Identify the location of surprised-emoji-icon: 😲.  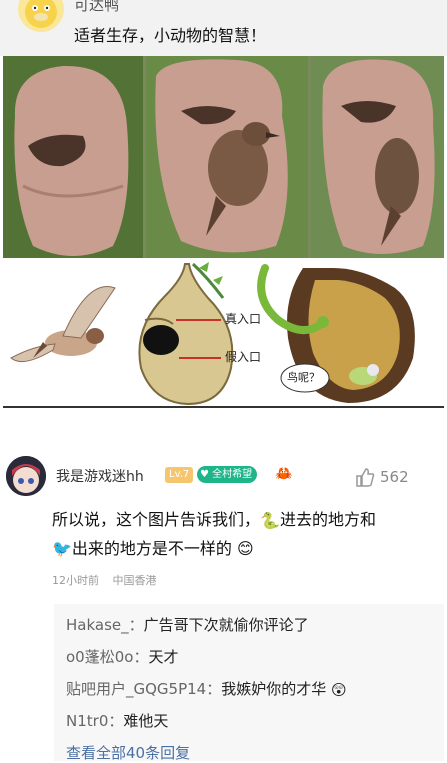
(339, 689).